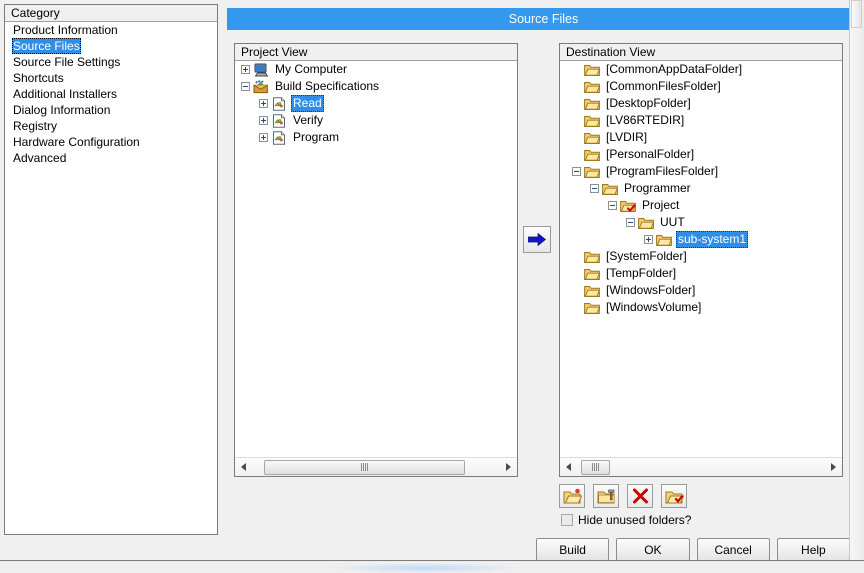 The width and height of the screenshot is (864, 573). I want to click on tree-node: [LVDIR], so click(701, 137).